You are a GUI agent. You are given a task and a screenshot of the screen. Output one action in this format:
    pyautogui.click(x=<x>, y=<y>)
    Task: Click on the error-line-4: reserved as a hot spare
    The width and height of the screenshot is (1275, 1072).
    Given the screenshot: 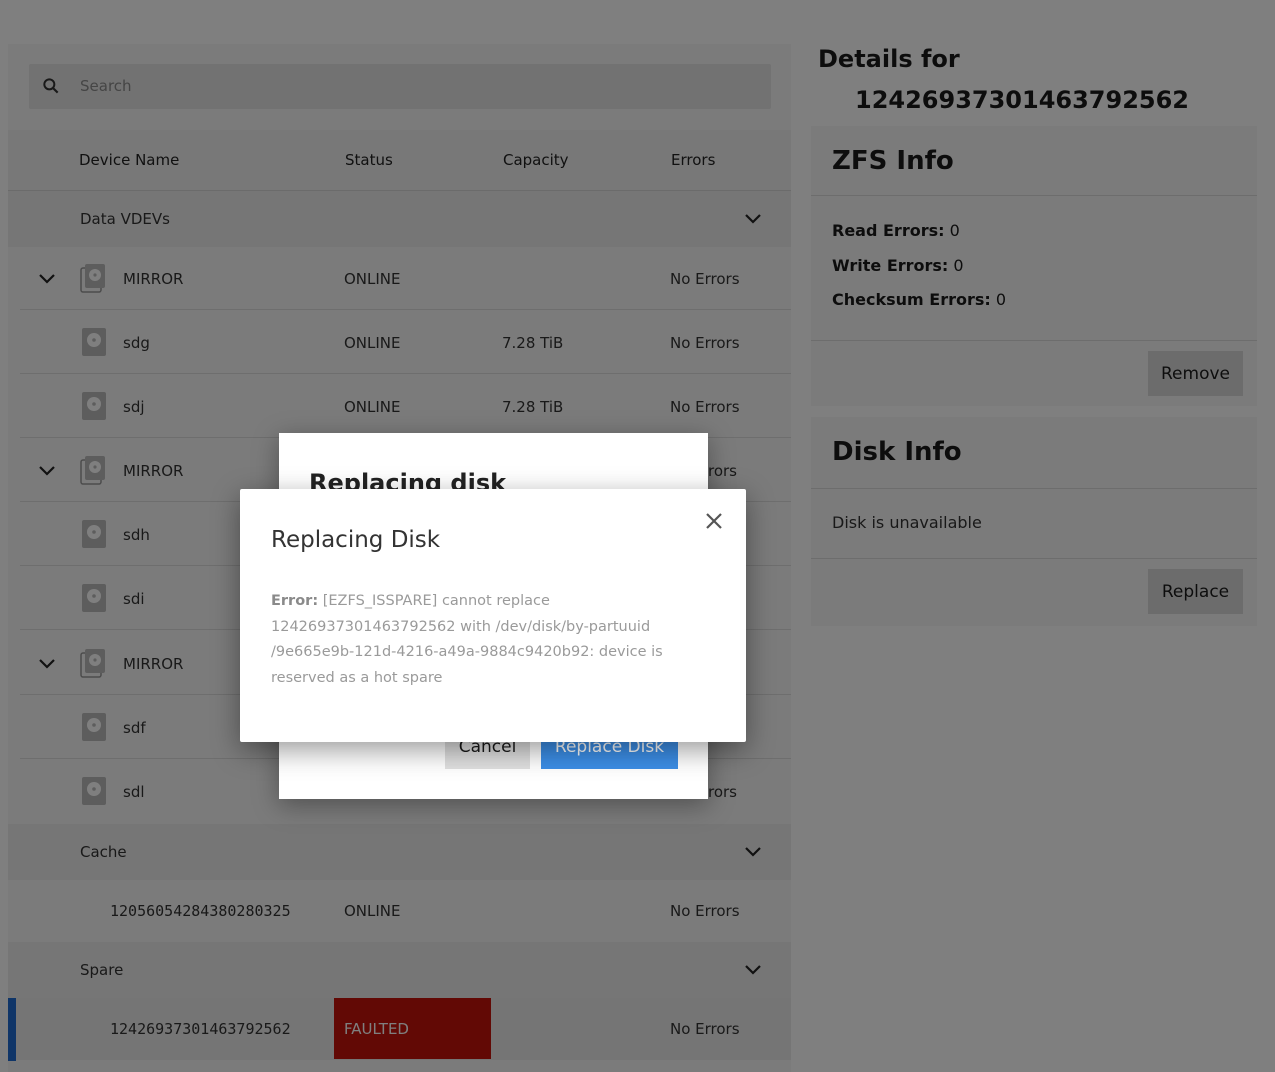 What is the action you would take?
    pyautogui.click(x=357, y=677)
    